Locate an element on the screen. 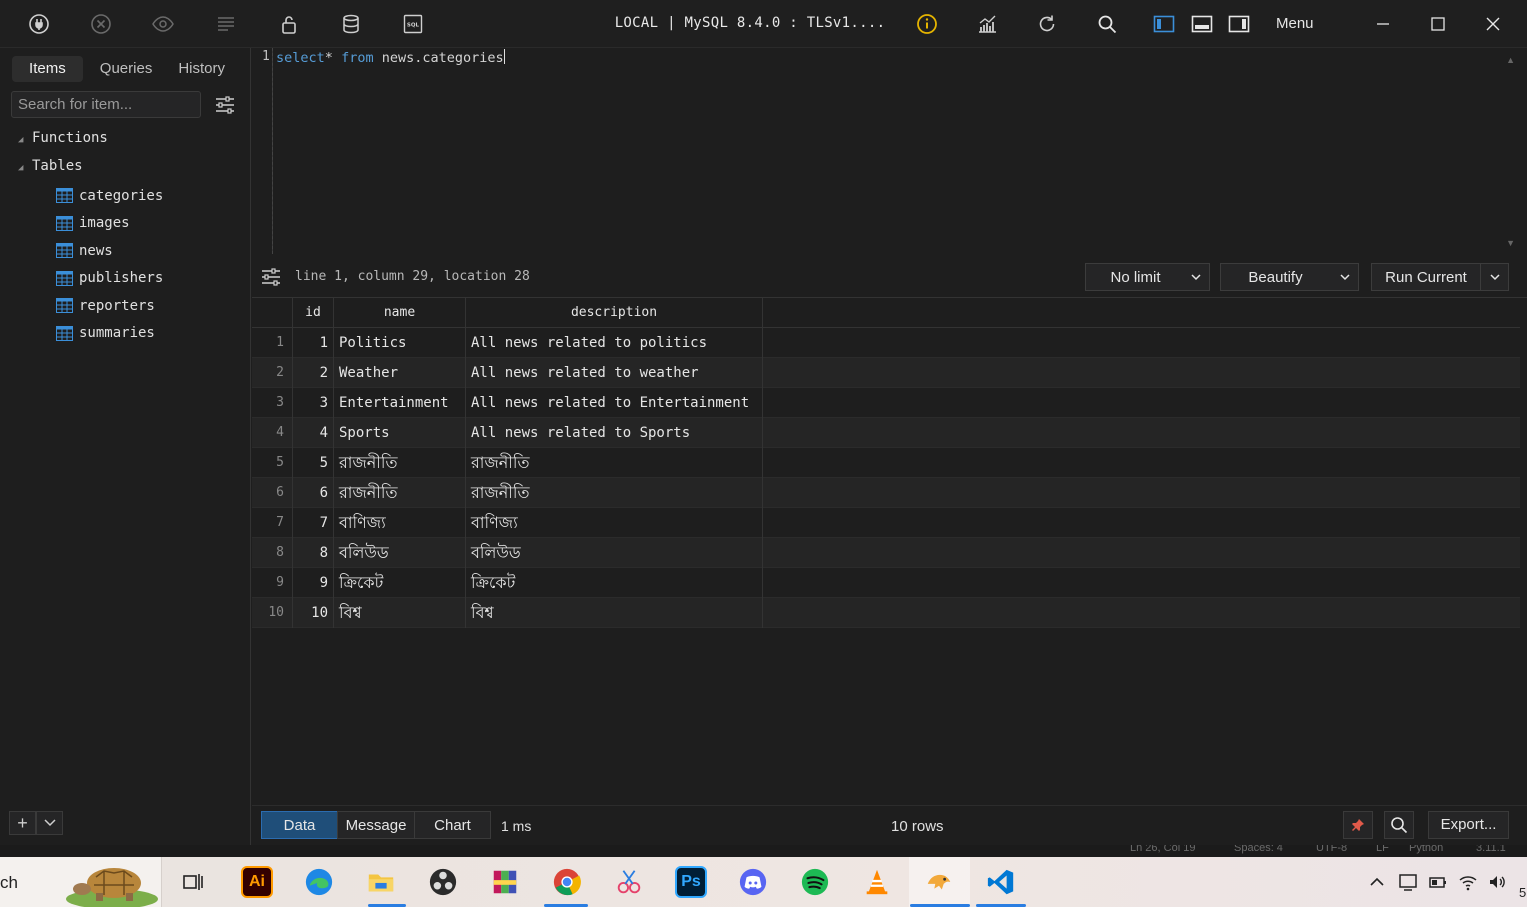 This screenshot has width=1527, height=907. format-lines-icon is located at coordinates (226, 24).